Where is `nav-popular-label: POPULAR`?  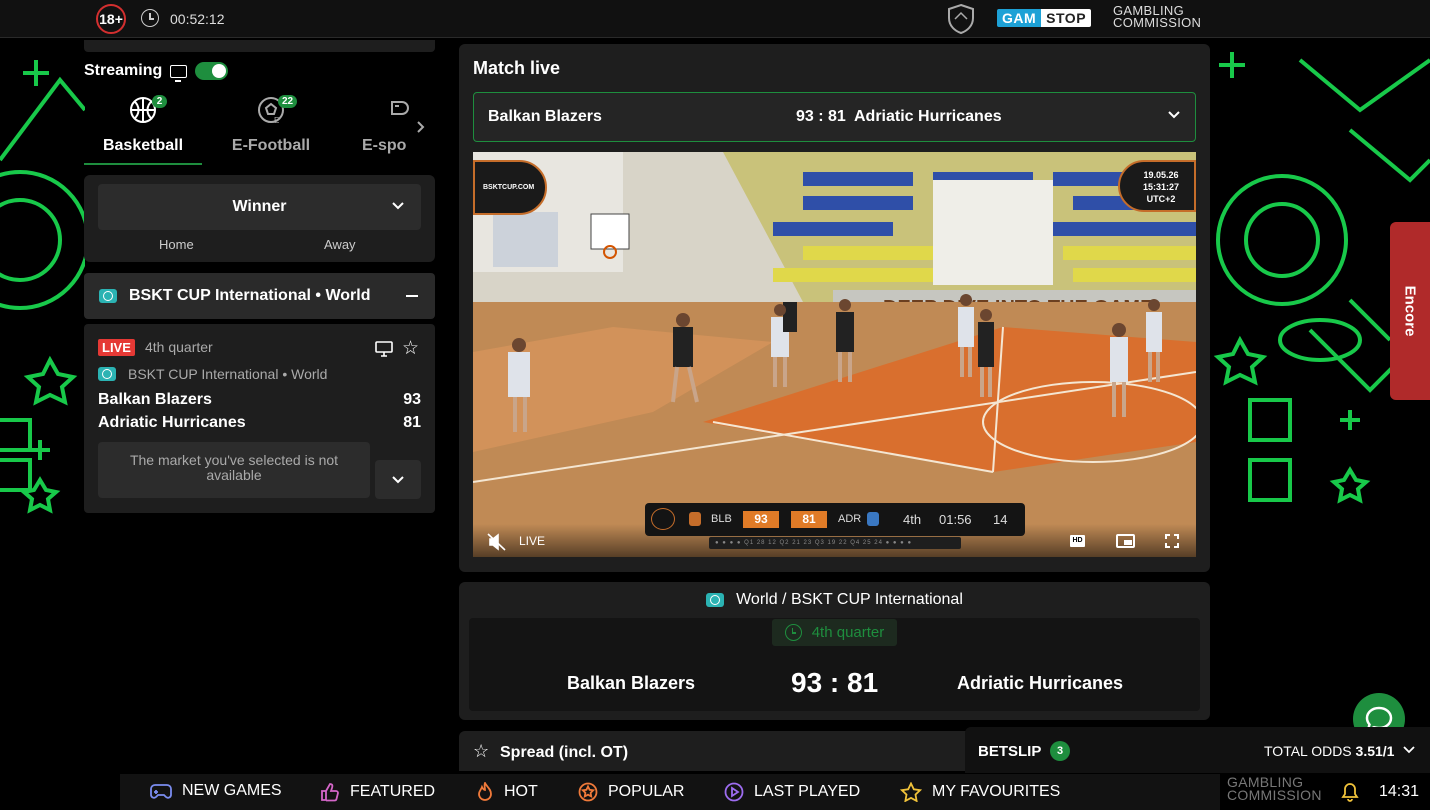
nav-popular-label: POPULAR is located at coordinates (646, 791).